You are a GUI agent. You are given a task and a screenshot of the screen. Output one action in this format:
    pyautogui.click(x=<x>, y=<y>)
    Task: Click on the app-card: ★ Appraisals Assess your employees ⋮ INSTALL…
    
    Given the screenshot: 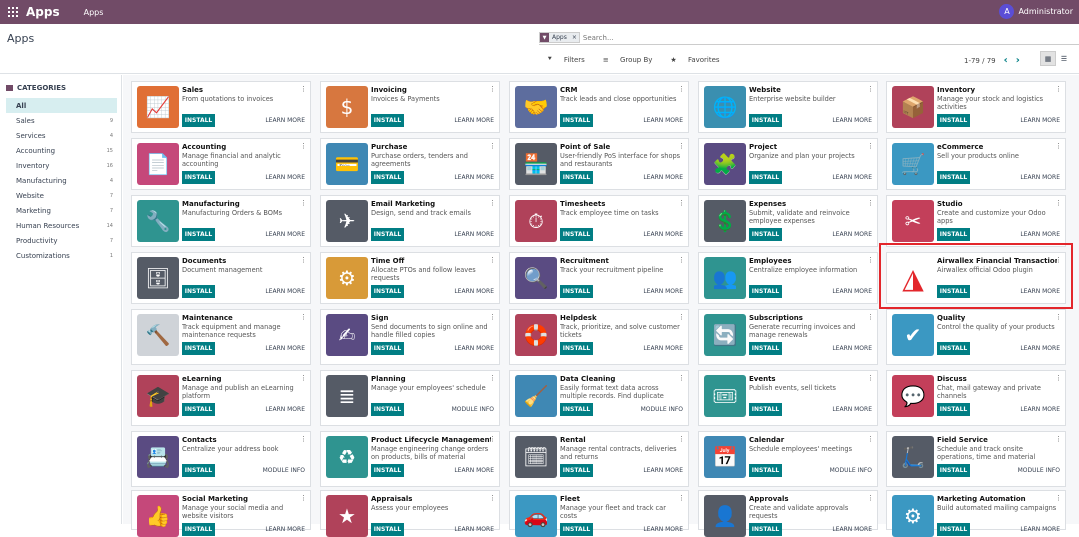 What is the action you would take?
    pyautogui.click(x=410, y=513)
    